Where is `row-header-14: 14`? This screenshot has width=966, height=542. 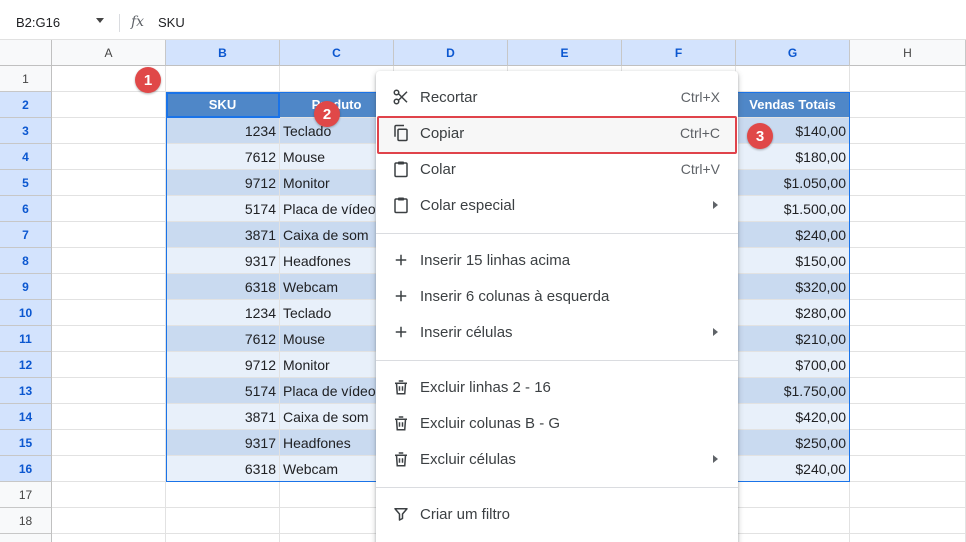 row-header-14: 14 is located at coordinates (26, 417).